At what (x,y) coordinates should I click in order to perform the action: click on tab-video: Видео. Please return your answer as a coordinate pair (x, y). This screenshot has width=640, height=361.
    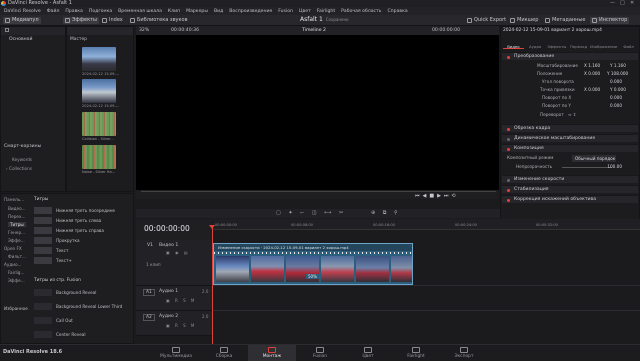
    Looking at the image, I should click on (513, 43).